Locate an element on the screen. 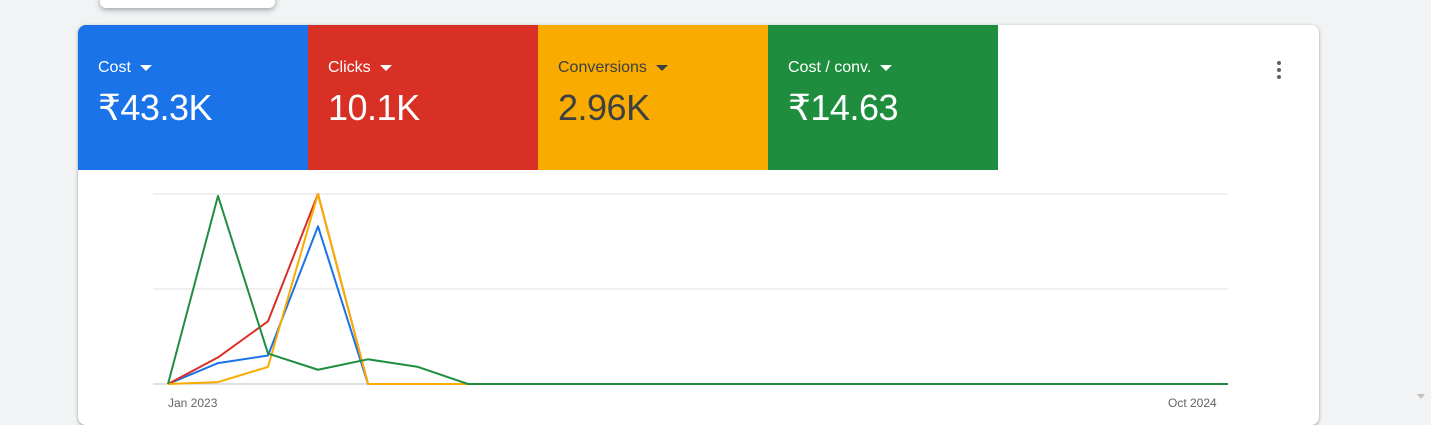  scorecard-cost-per-conv-header: Cost / conv. is located at coordinates (893, 68).